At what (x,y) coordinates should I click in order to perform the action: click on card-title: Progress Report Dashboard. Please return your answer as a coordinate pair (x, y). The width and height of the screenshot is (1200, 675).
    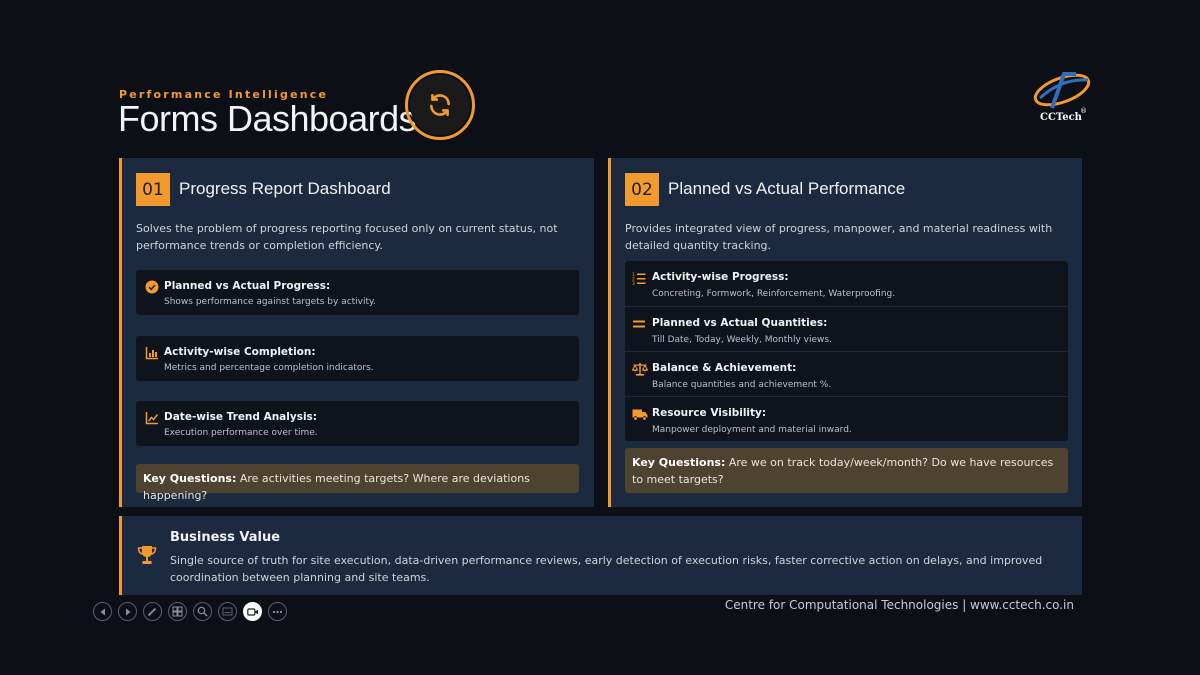
    Looking at the image, I should click on (285, 188).